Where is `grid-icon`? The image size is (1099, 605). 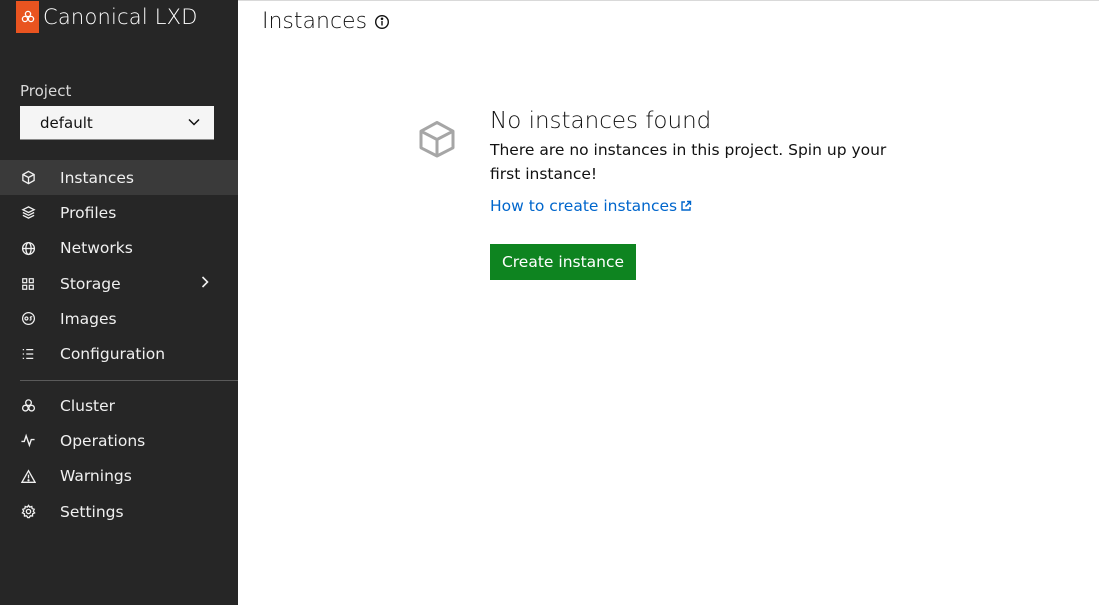 grid-icon is located at coordinates (28, 284).